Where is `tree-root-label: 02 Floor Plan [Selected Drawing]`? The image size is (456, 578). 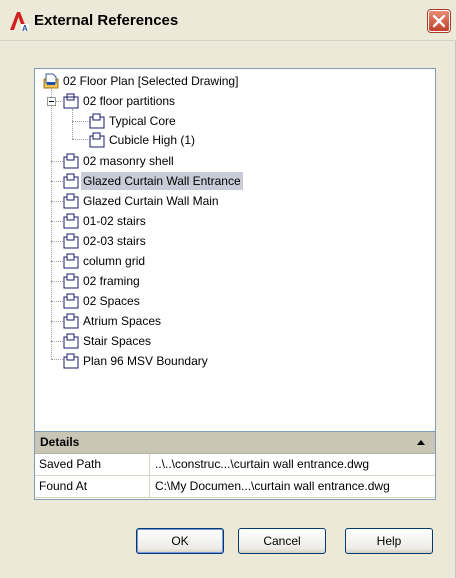
tree-root-label: 02 Floor Plan [Selected Drawing] is located at coordinates (151, 81).